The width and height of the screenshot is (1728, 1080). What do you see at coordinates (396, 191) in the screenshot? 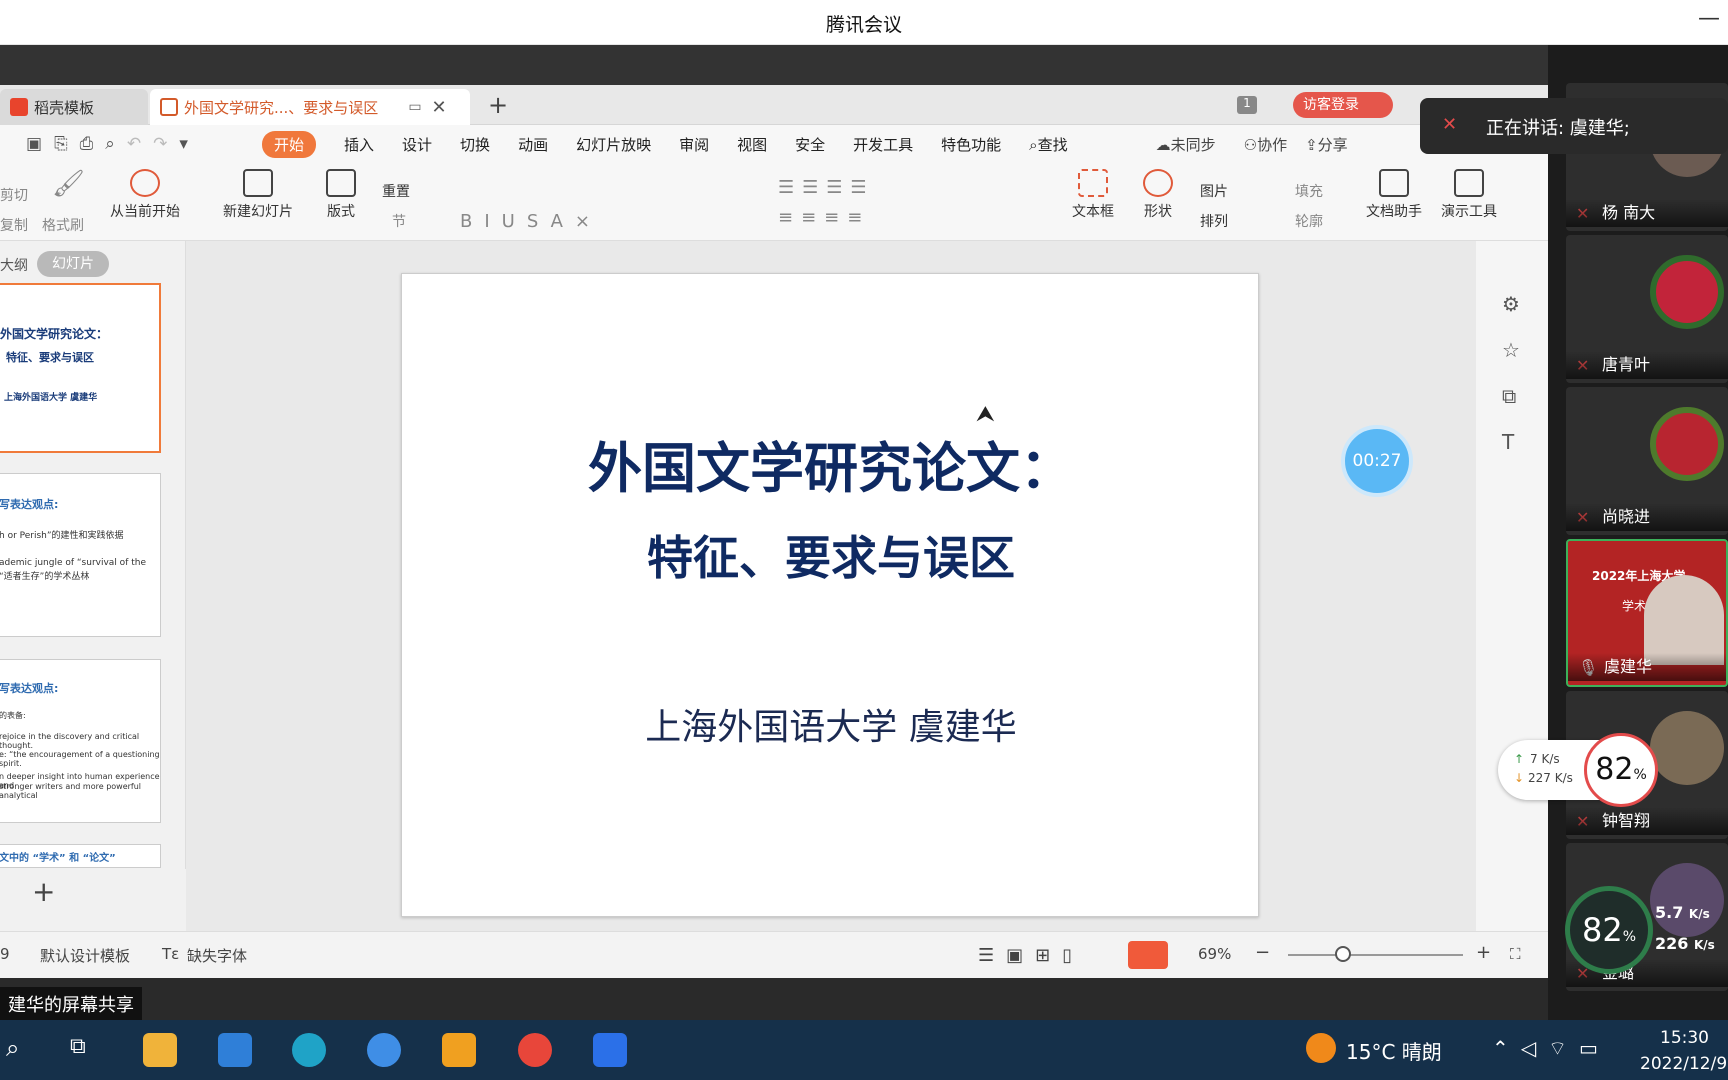
I see `reset-button: 重置` at bounding box center [396, 191].